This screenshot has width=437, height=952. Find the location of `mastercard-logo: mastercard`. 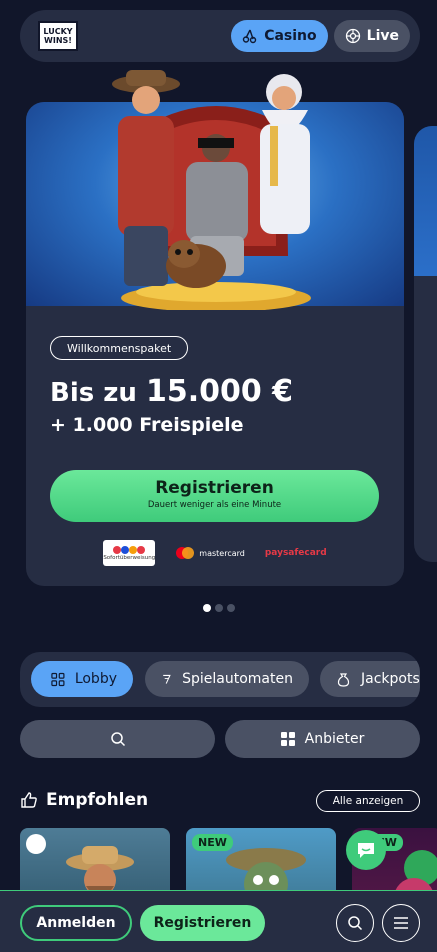

mastercard-logo: mastercard is located at coordinates (210, 553).